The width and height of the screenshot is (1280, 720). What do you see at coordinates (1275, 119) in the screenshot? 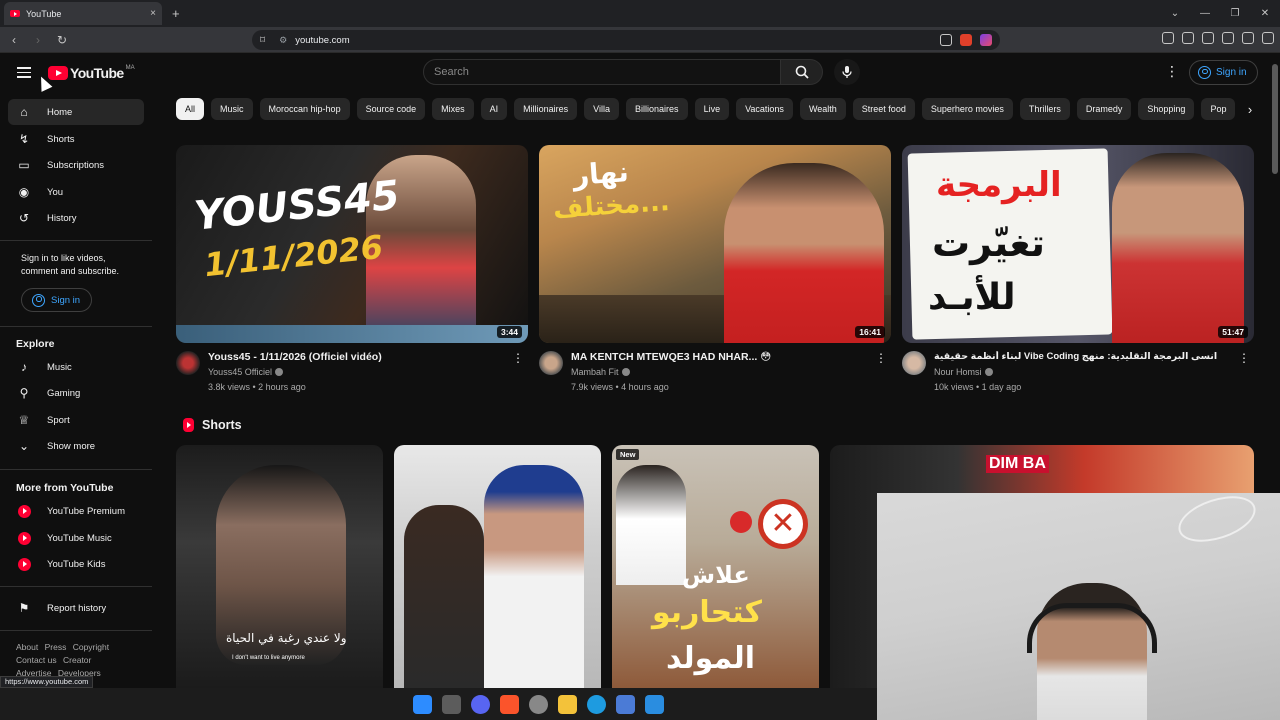
I see `scrollbar-thumb` at bounding box center [1275, 119].